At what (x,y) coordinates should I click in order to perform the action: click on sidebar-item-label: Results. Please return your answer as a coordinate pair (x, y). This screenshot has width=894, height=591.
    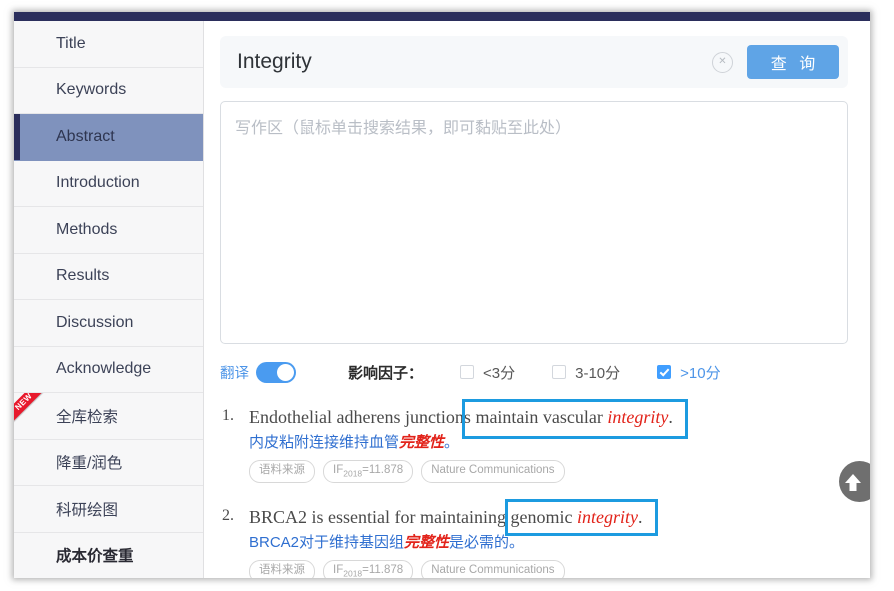
    Looking at the image, I should click on (83, 276).